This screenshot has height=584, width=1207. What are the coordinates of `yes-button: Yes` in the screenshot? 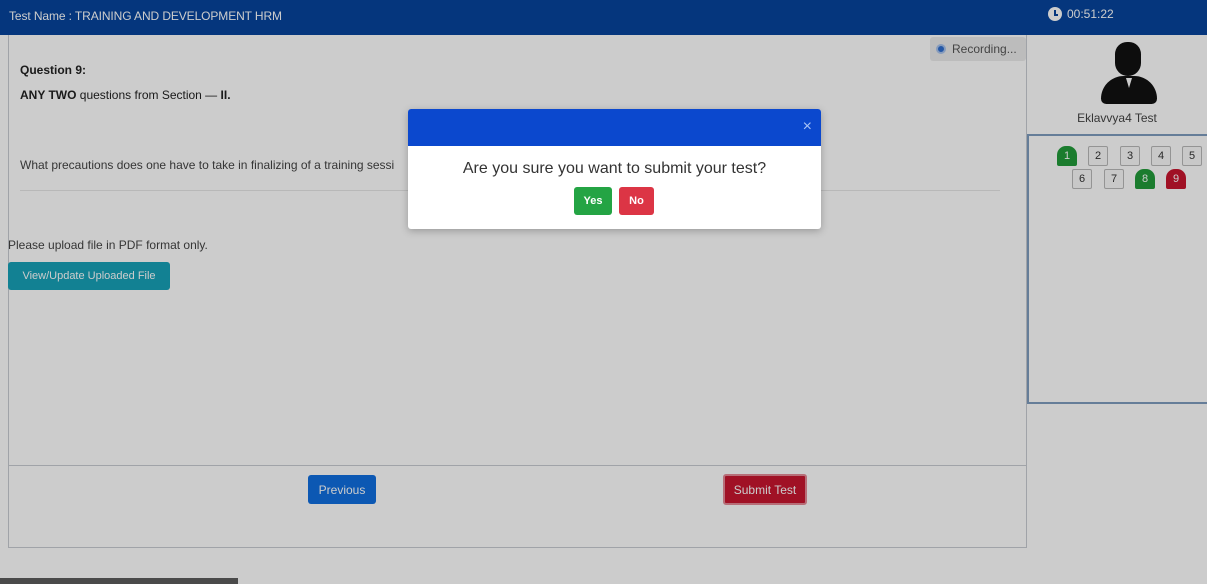 It's located at (593, 201).